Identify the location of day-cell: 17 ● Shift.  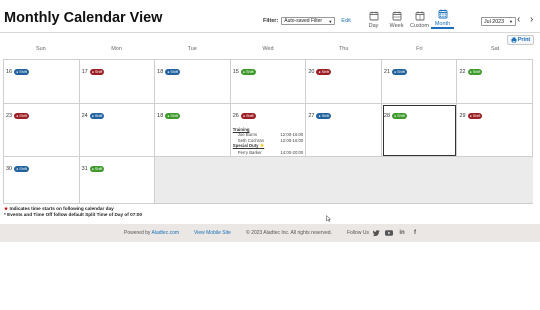
(117, 82).